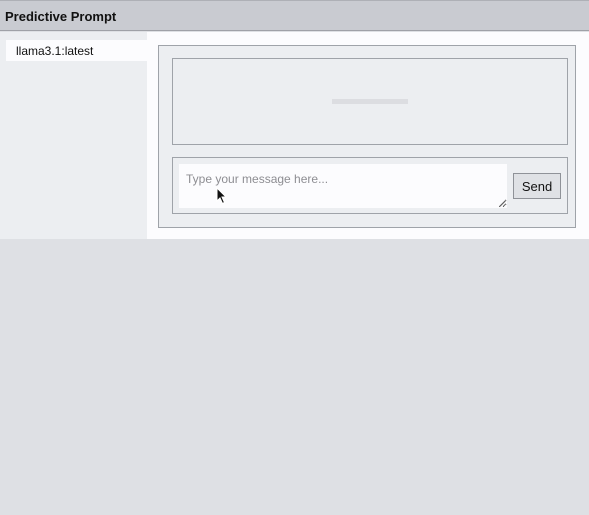 The width and height of the screenshot is (589, 515). What do you see at coordinates (73, 135) in the screenshot?
I see `model-sidebar: llama3.1:latest` at bounding box center [73, 135].